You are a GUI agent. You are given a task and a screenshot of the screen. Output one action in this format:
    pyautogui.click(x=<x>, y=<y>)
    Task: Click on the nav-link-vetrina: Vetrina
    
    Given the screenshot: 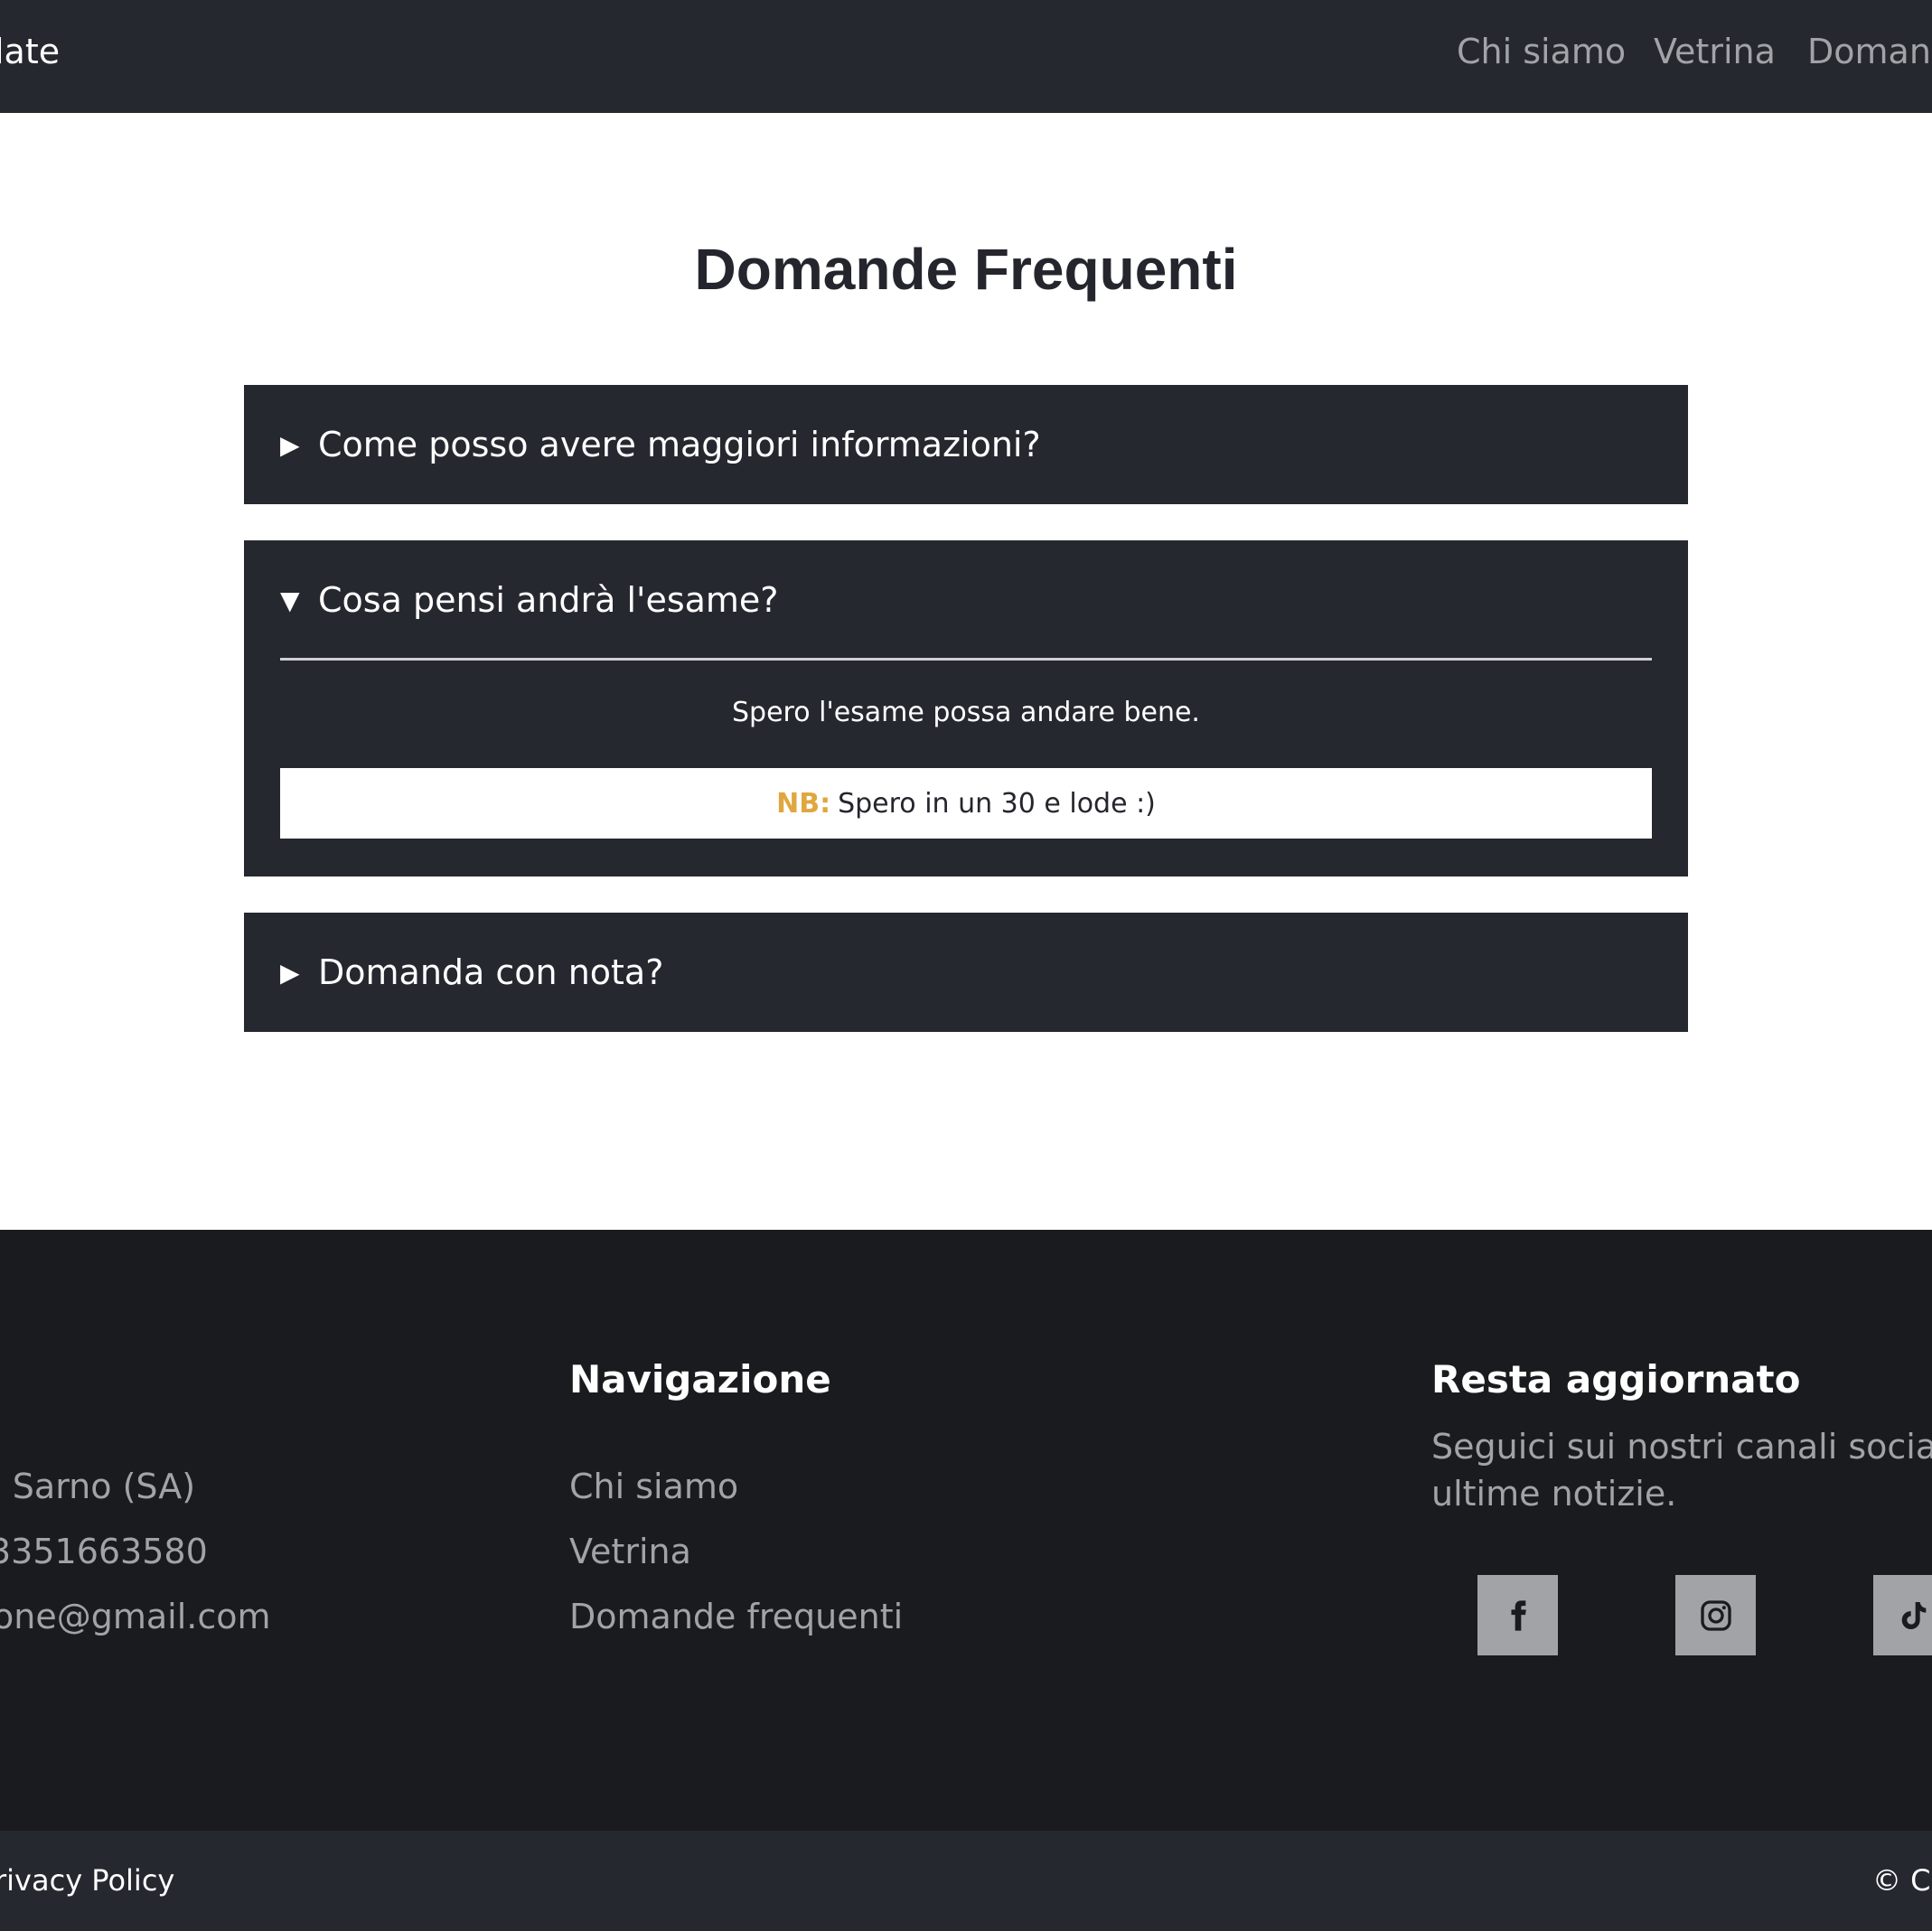 What is the action you would take?
    pyautogui.click(x=1715, y=51)
    